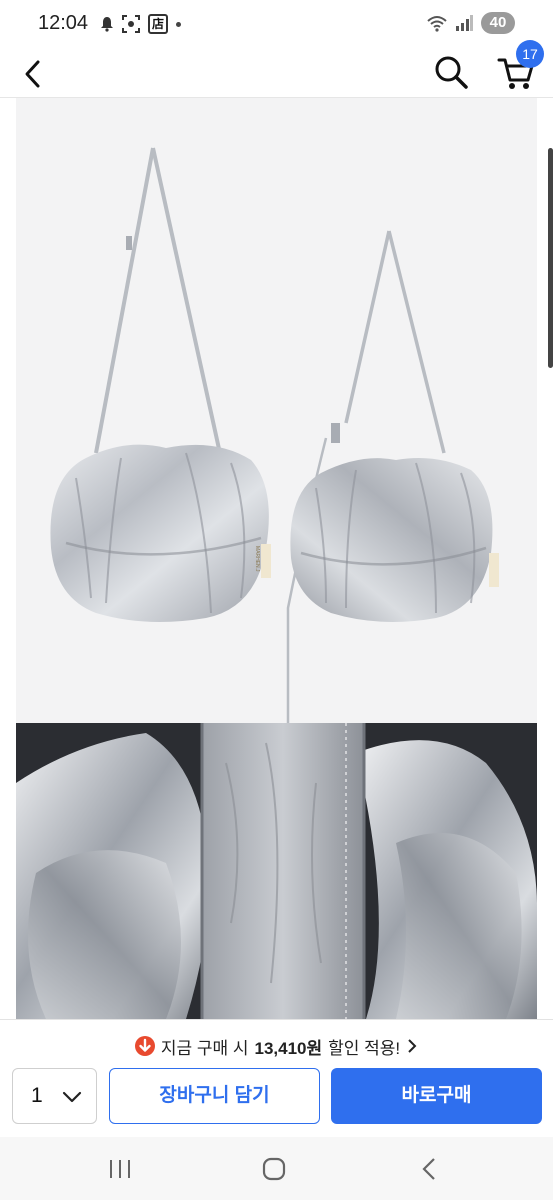 This screenshot has width=553, height=1200. Describe the element at coordinates (158, 24) in the screenshot. I see `store-app-icon: 店` at that location.